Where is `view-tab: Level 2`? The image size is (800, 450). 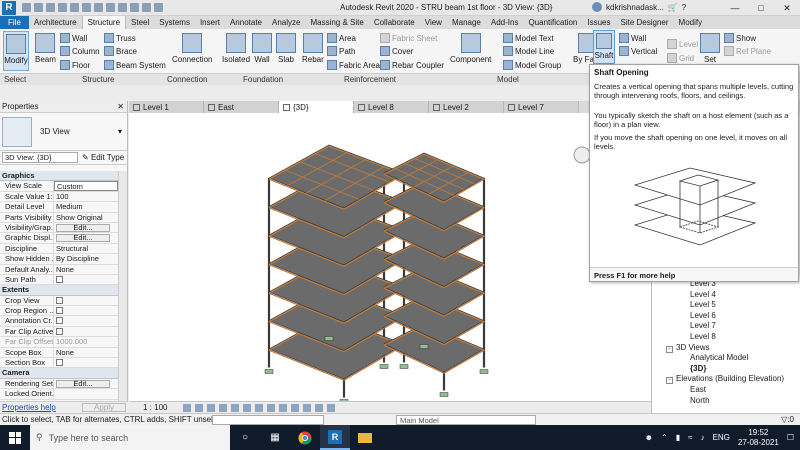 view-tab: Level 2 is located at coordinates (466, 107).